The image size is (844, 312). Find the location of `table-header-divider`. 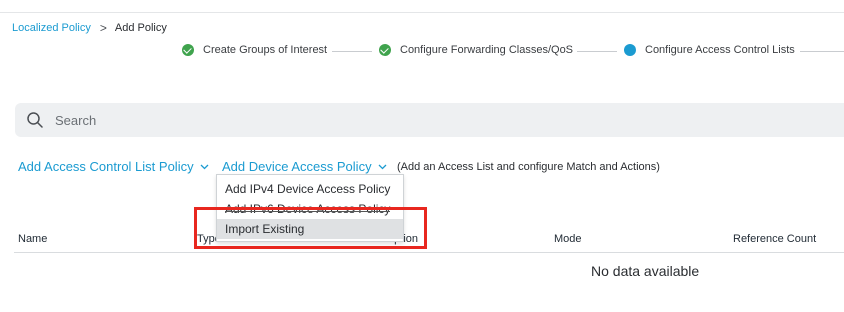

table-header-divider is located at coordinates (429, 252).